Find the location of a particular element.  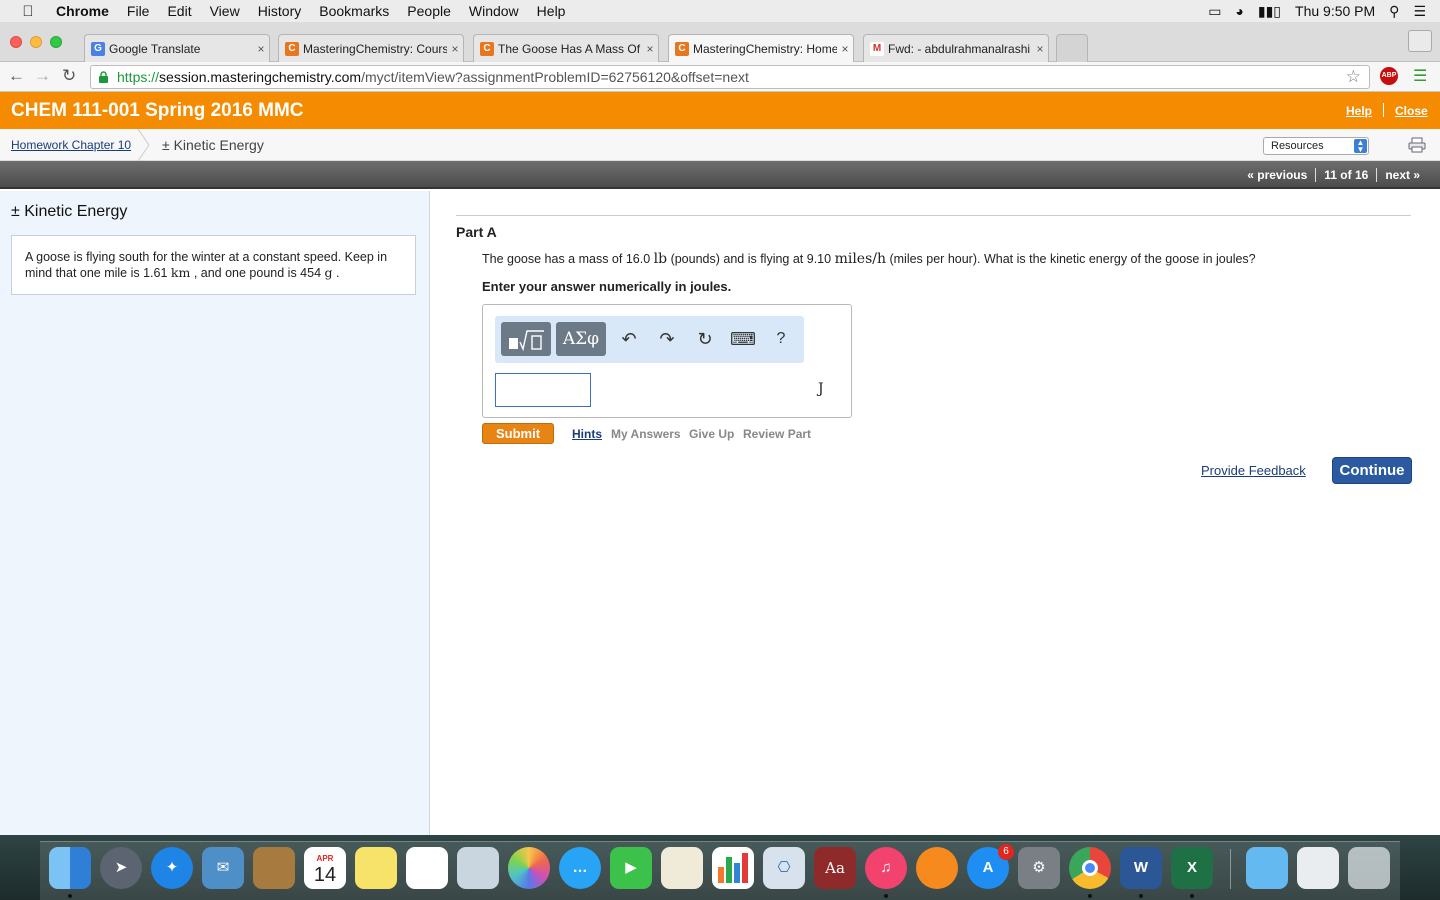

downloads-stack-icon is located at coordinates (1318, 868).